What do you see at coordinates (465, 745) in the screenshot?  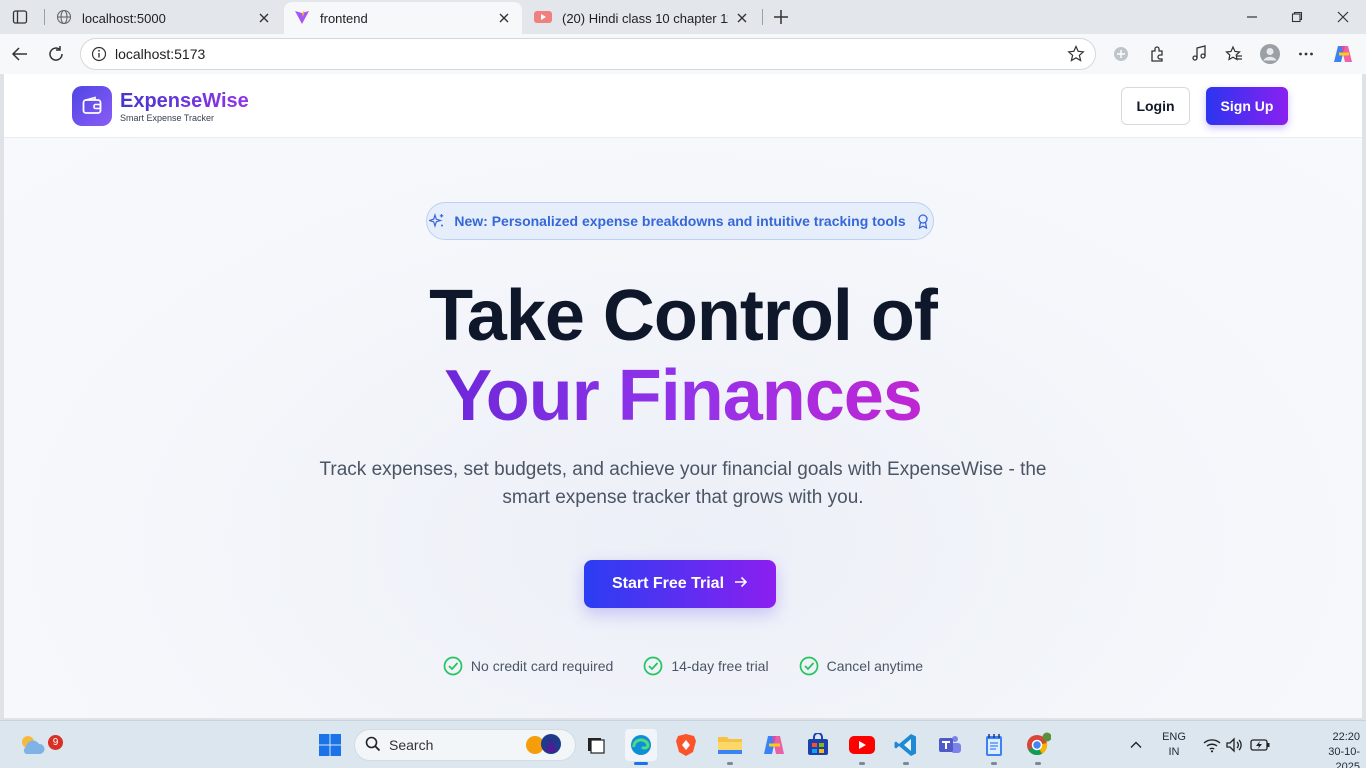 I see `taskbar-search: Search` at bounding box center [465, 745].